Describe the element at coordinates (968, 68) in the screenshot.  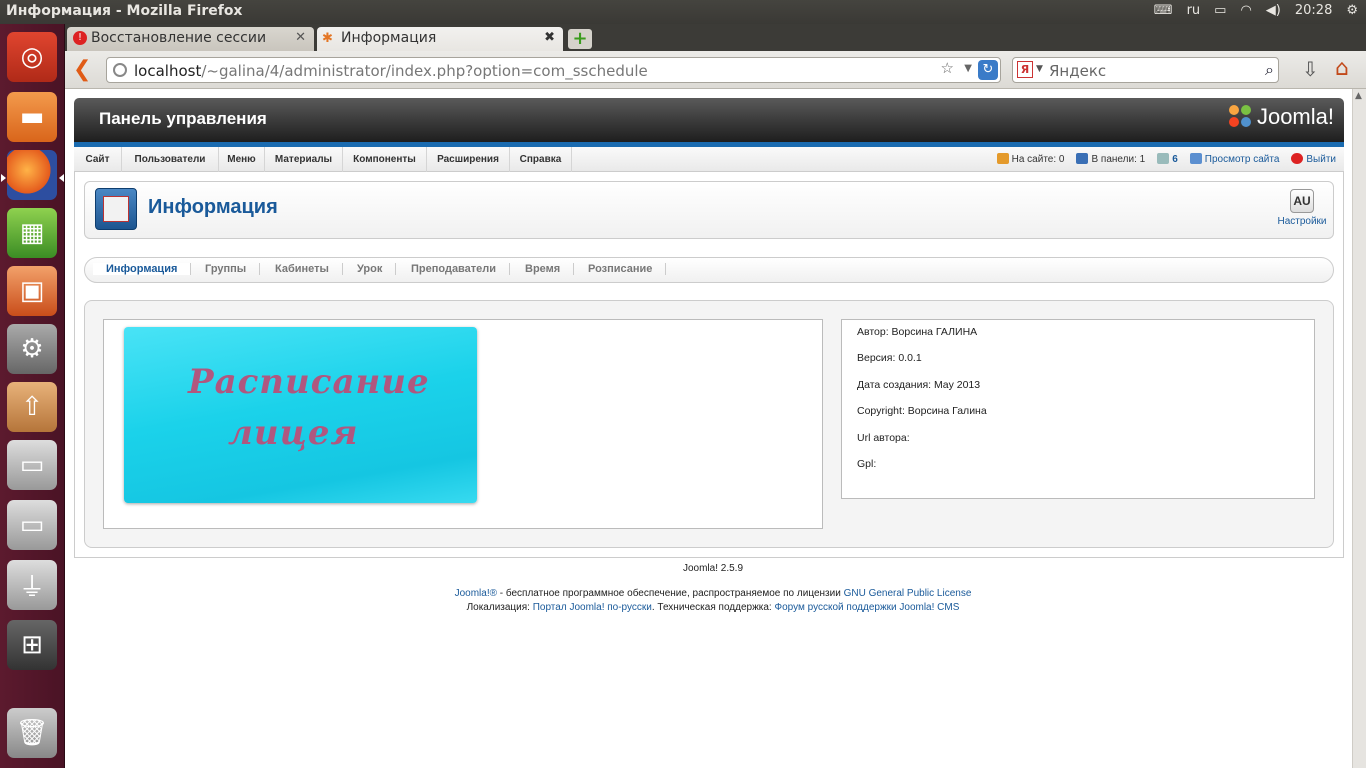
I see `history-dropdown-icon: ▼` at that location.